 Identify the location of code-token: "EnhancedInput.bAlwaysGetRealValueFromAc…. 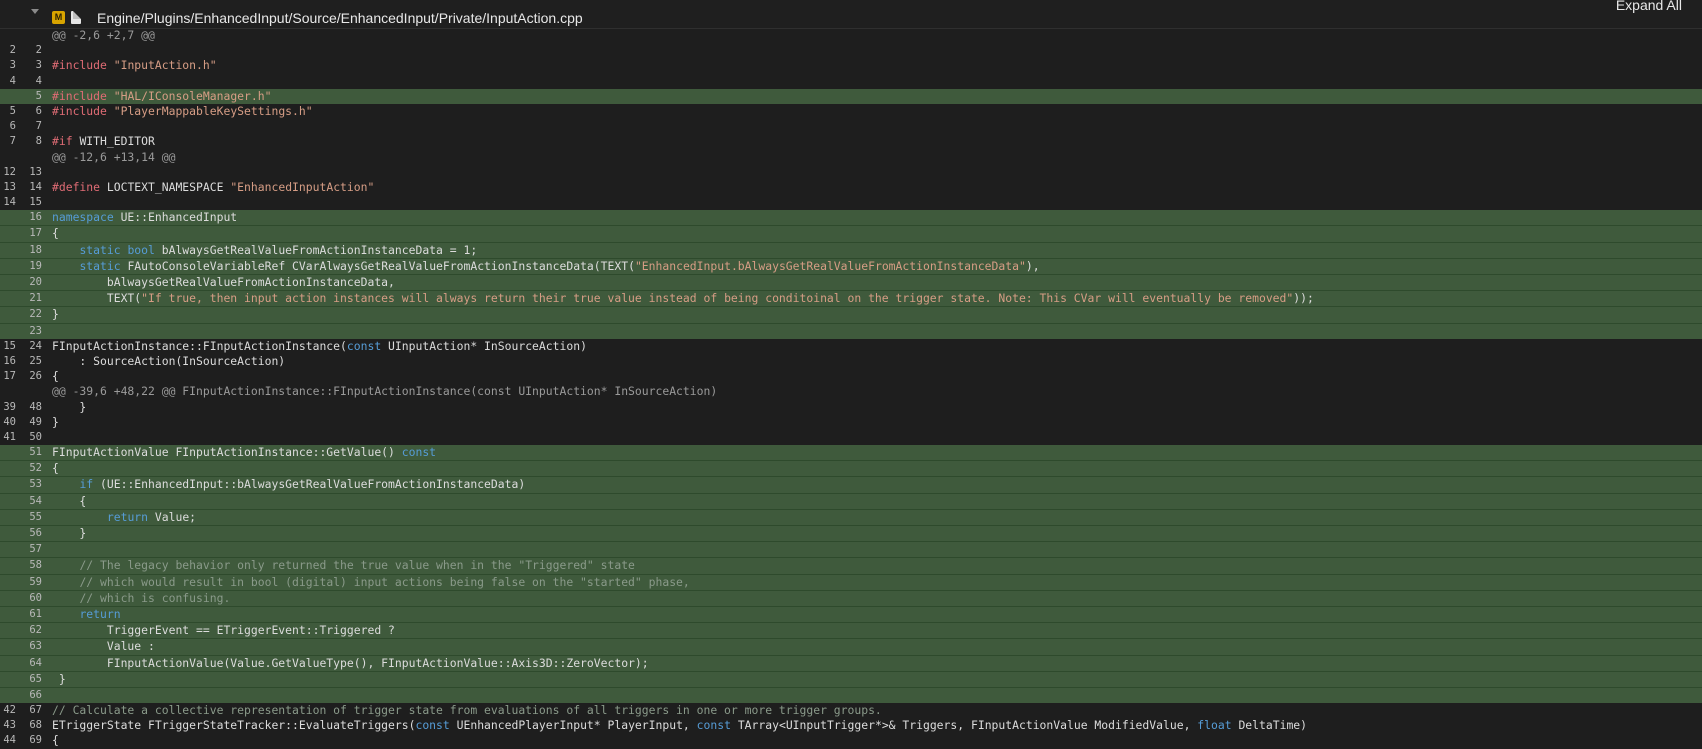
(830, 265).